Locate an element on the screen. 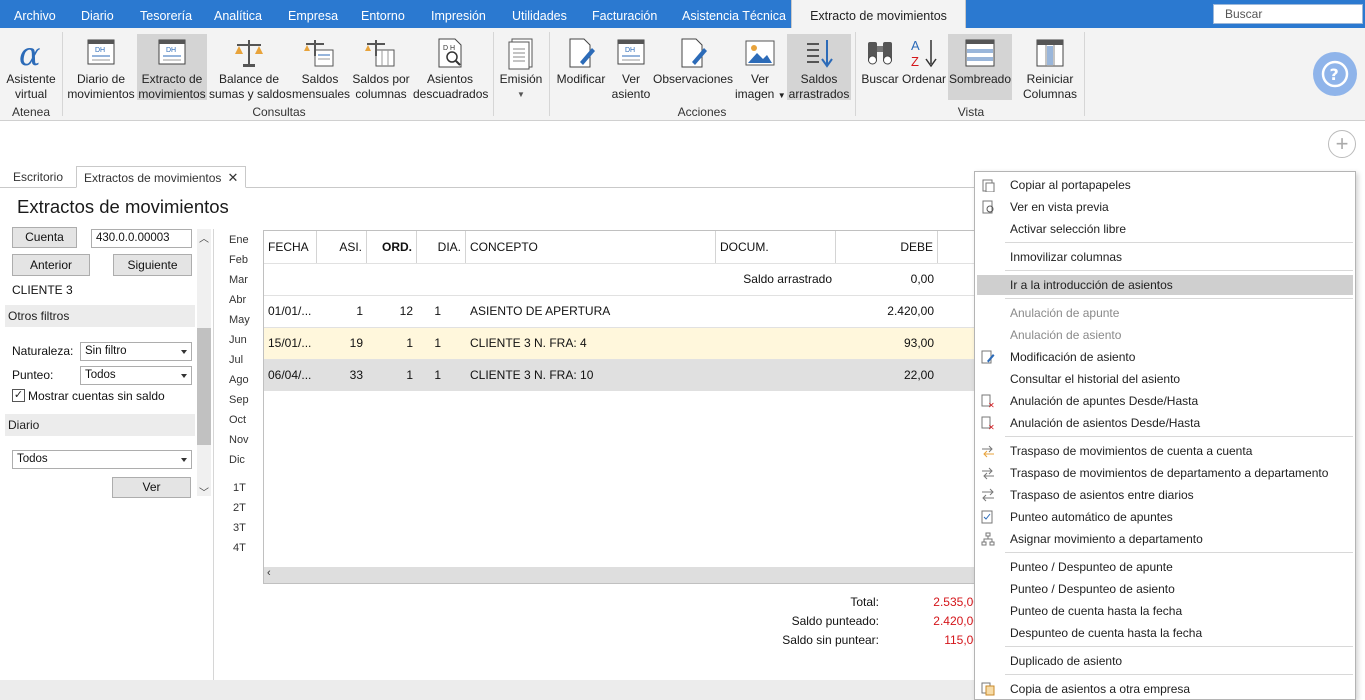 Image resolution: width=1365 pixels, height=700 pixels. month-oct: Oct is located at coordinates (237, 420).